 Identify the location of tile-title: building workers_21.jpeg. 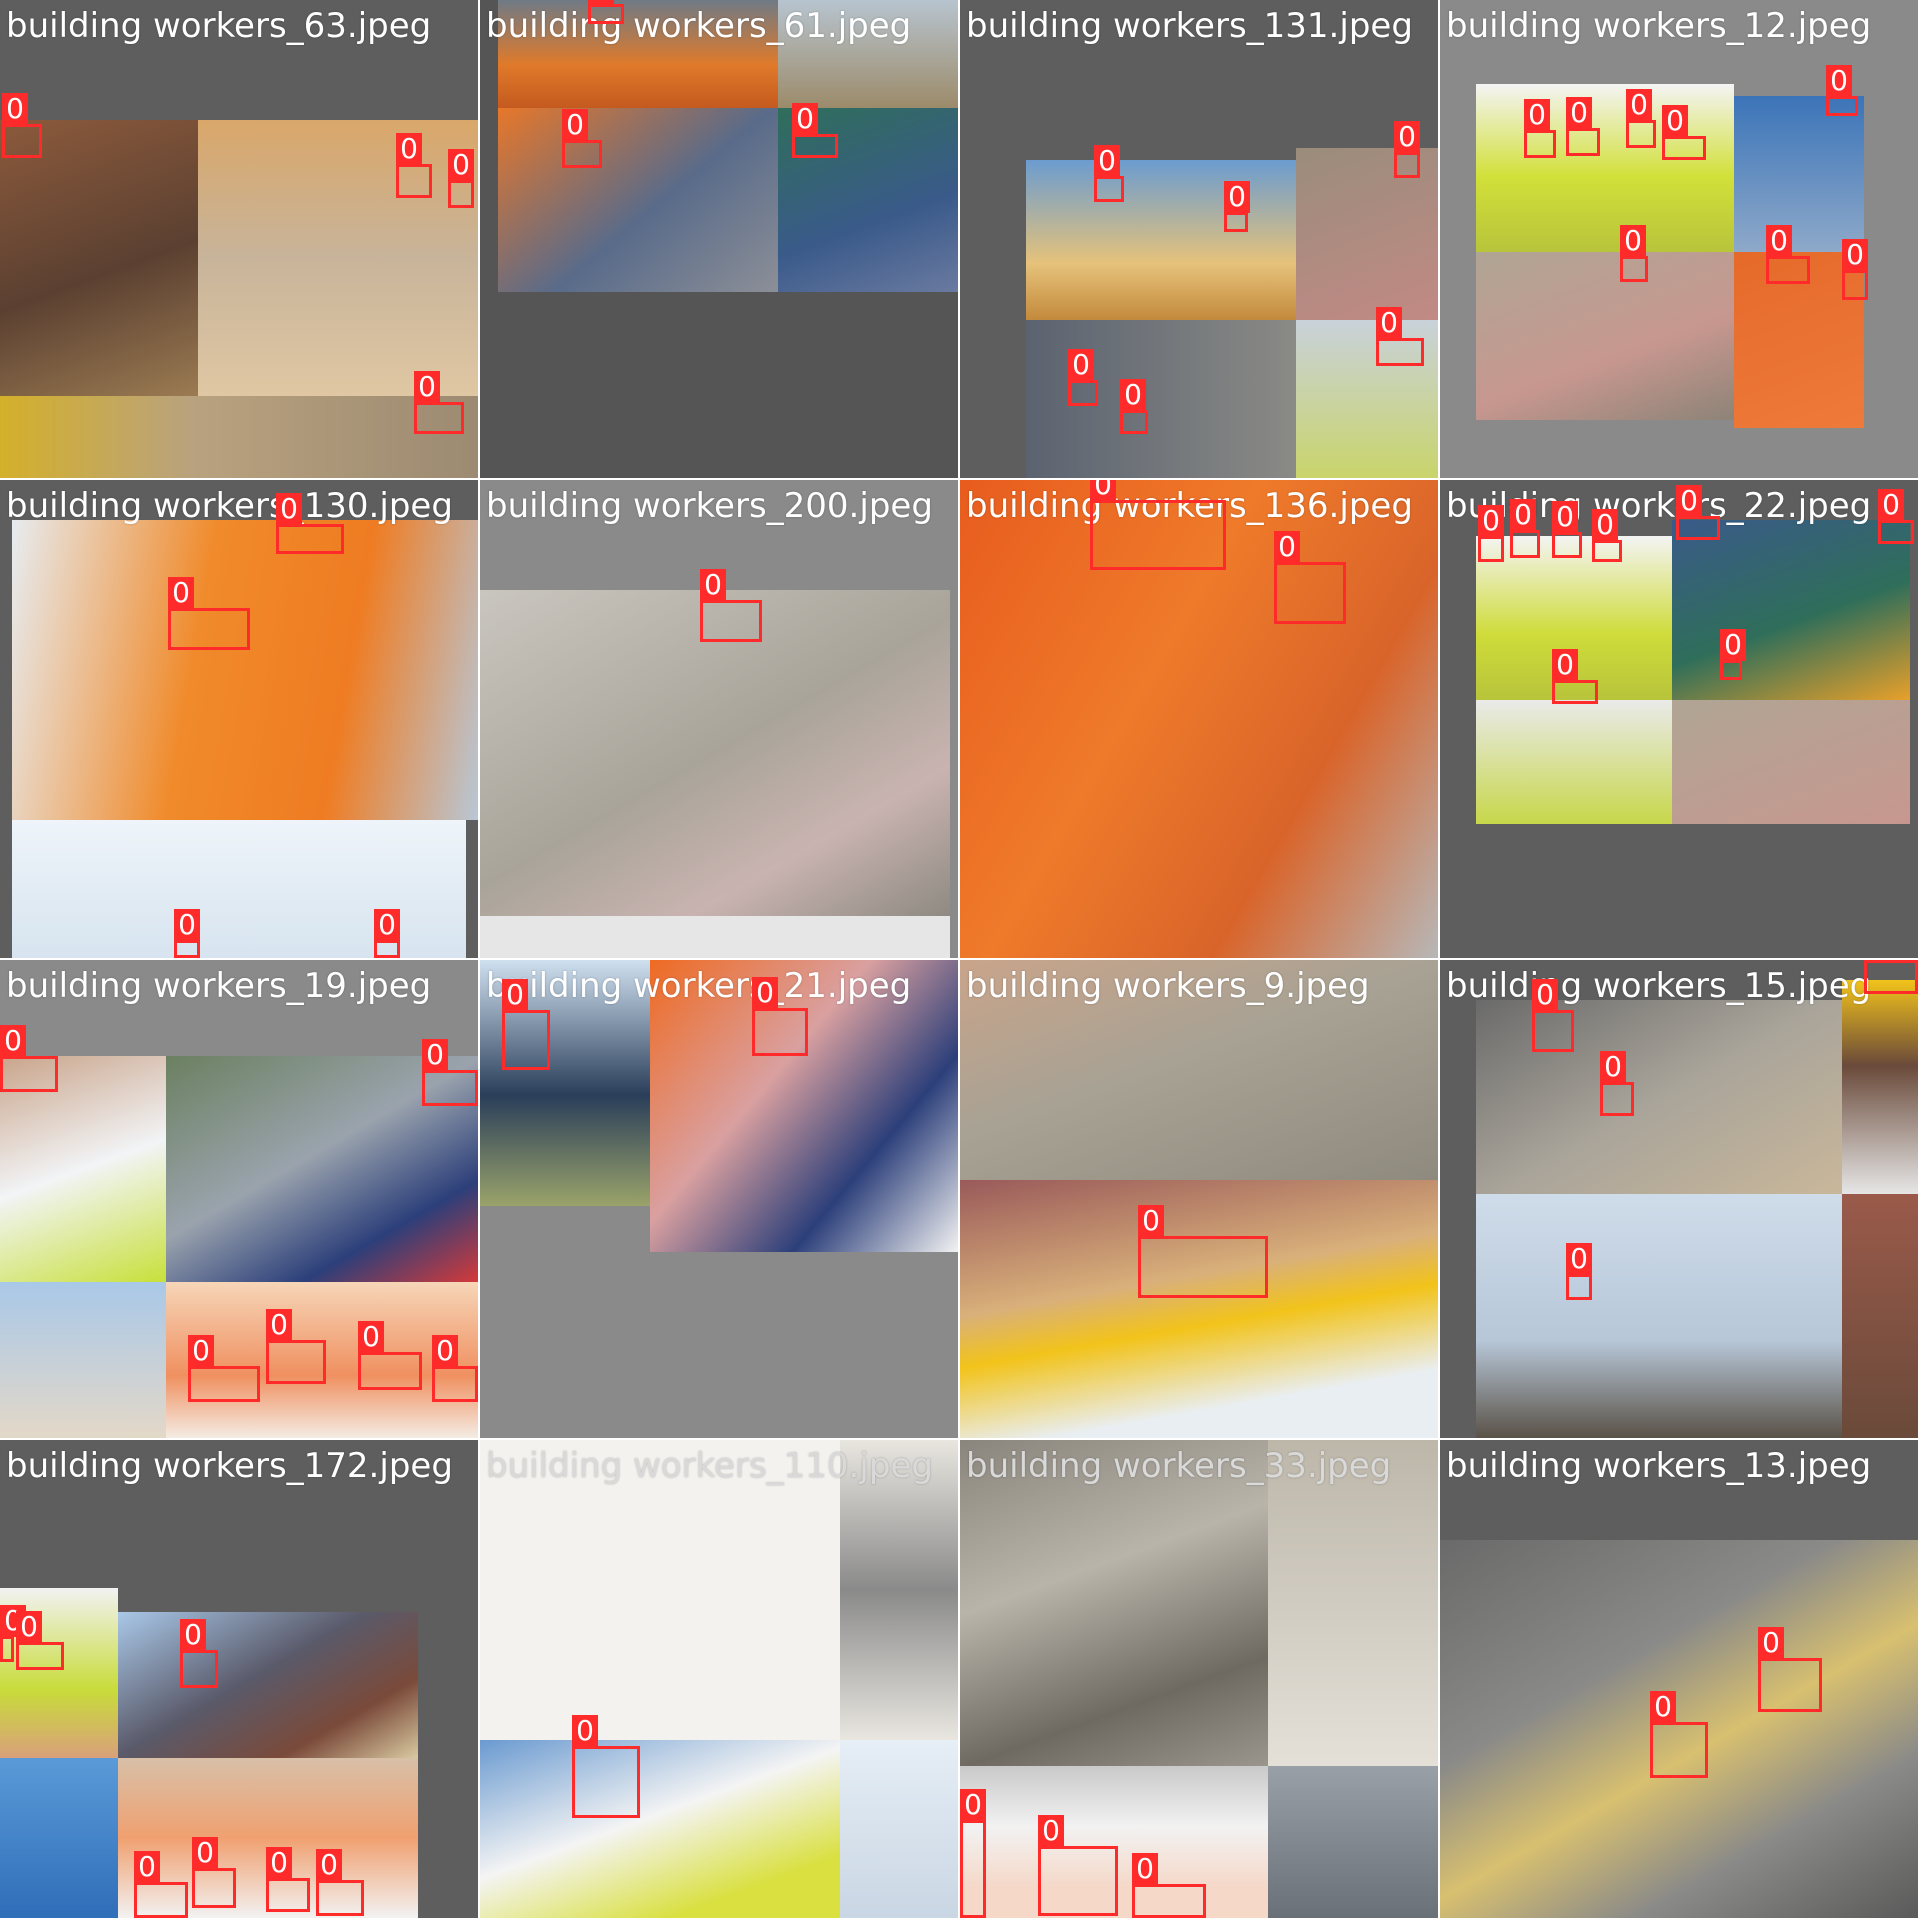
(699, 986).